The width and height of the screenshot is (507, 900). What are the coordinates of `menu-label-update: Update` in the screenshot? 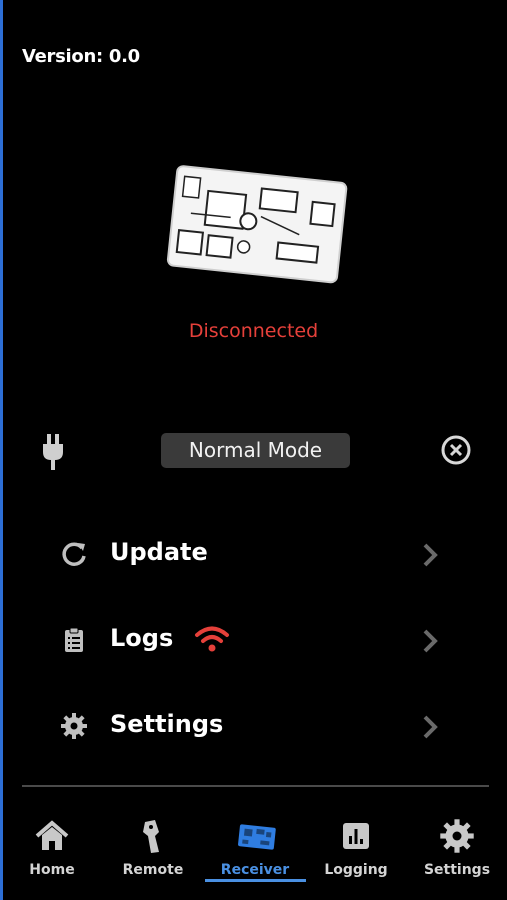 It's located at (159, 552).